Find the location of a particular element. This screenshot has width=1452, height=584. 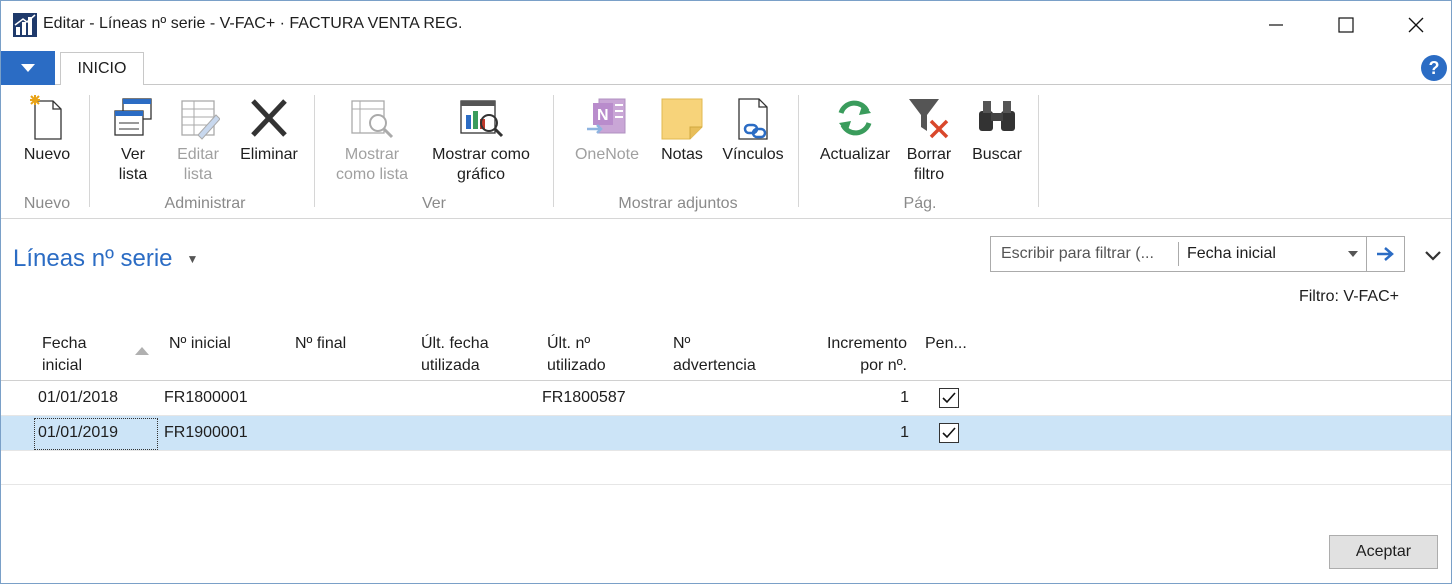

onenote-button: N OneNote is located at coordinates (607, 129).